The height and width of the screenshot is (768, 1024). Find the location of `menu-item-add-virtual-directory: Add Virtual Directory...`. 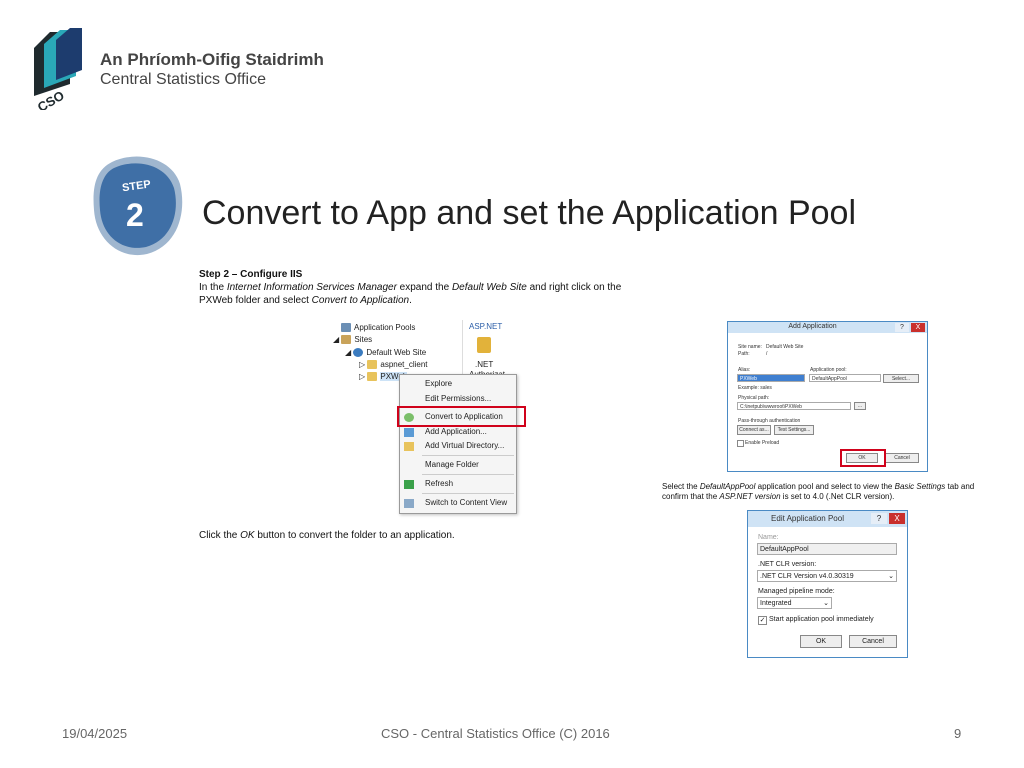

menu-item-add-virtual-directory: Add Virtual Directory... is located at coordinates (458, 446).